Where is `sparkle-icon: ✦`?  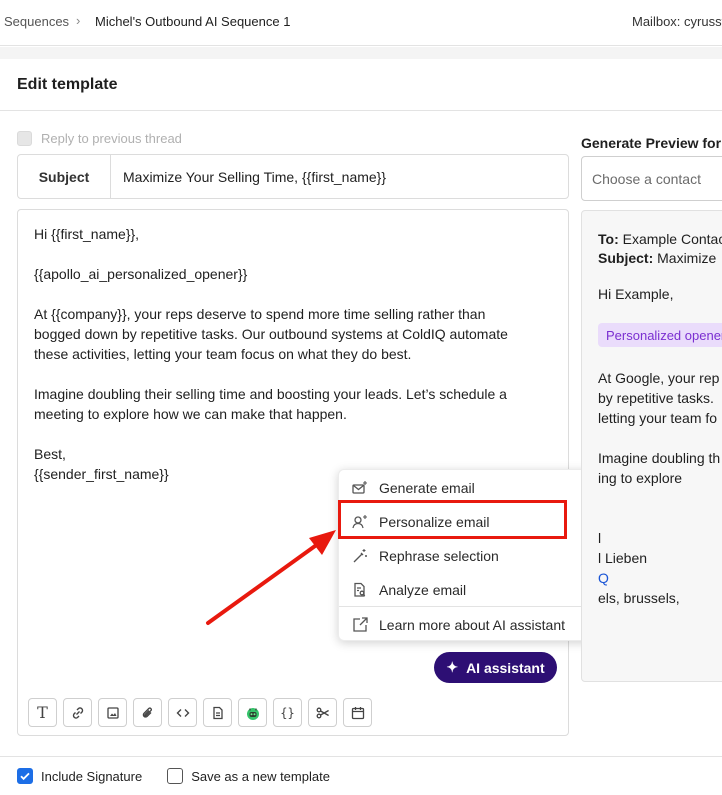
sparkle-icon: ✦ is located at coordinates (452, 667).